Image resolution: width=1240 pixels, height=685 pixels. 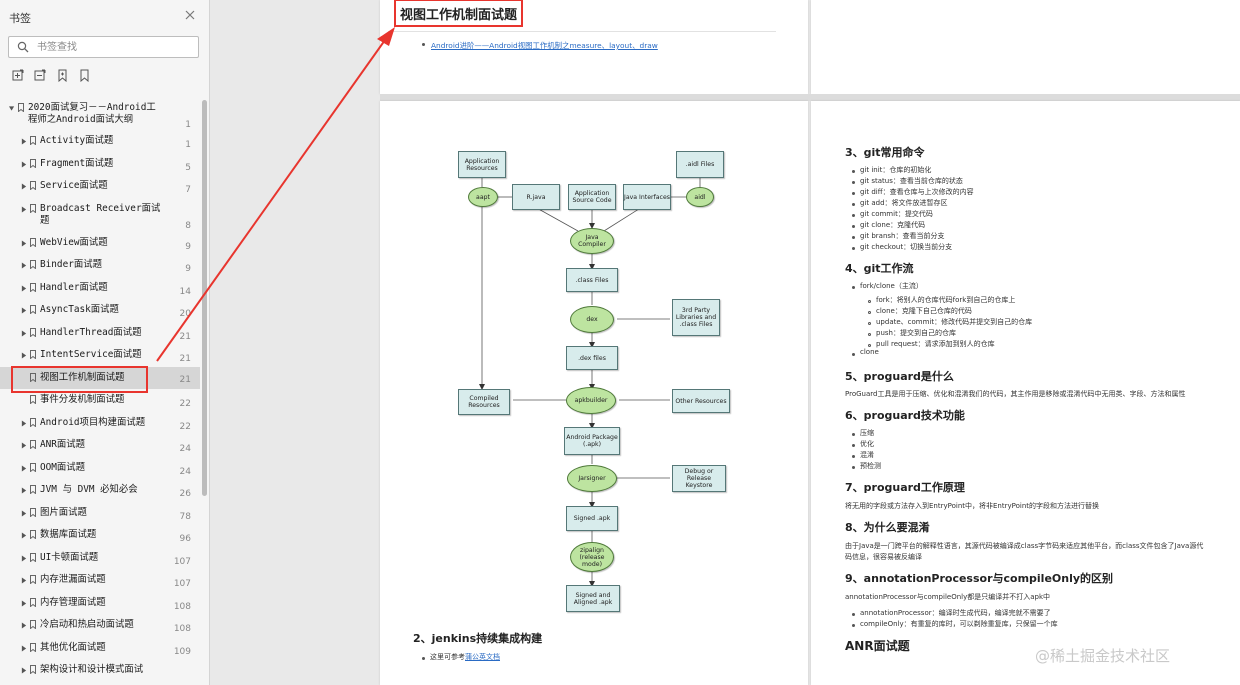 I want to click on sidebar-item-page: 1, so click(x=188, y=145).